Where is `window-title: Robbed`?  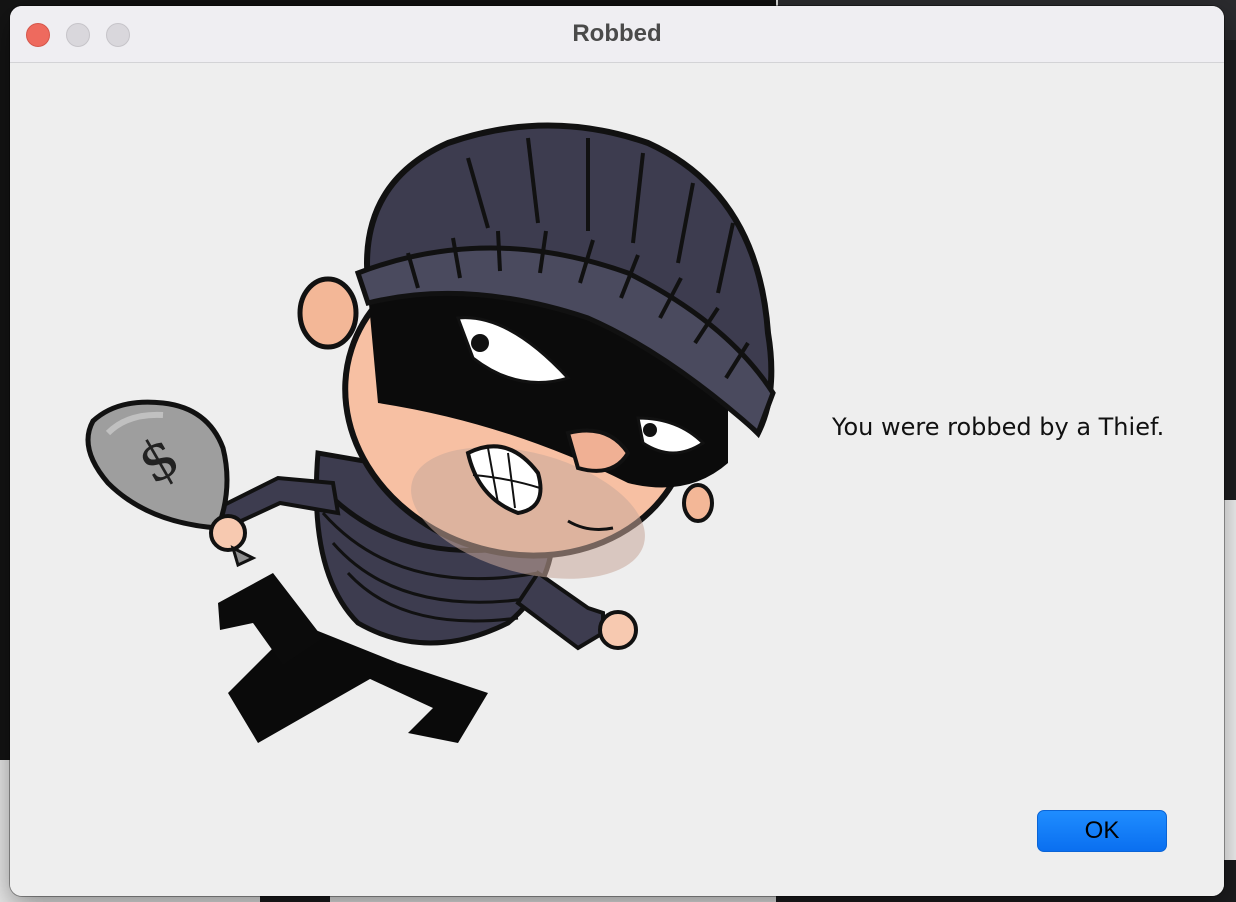
window-title: Robbed is located at coordinates (617, 33).